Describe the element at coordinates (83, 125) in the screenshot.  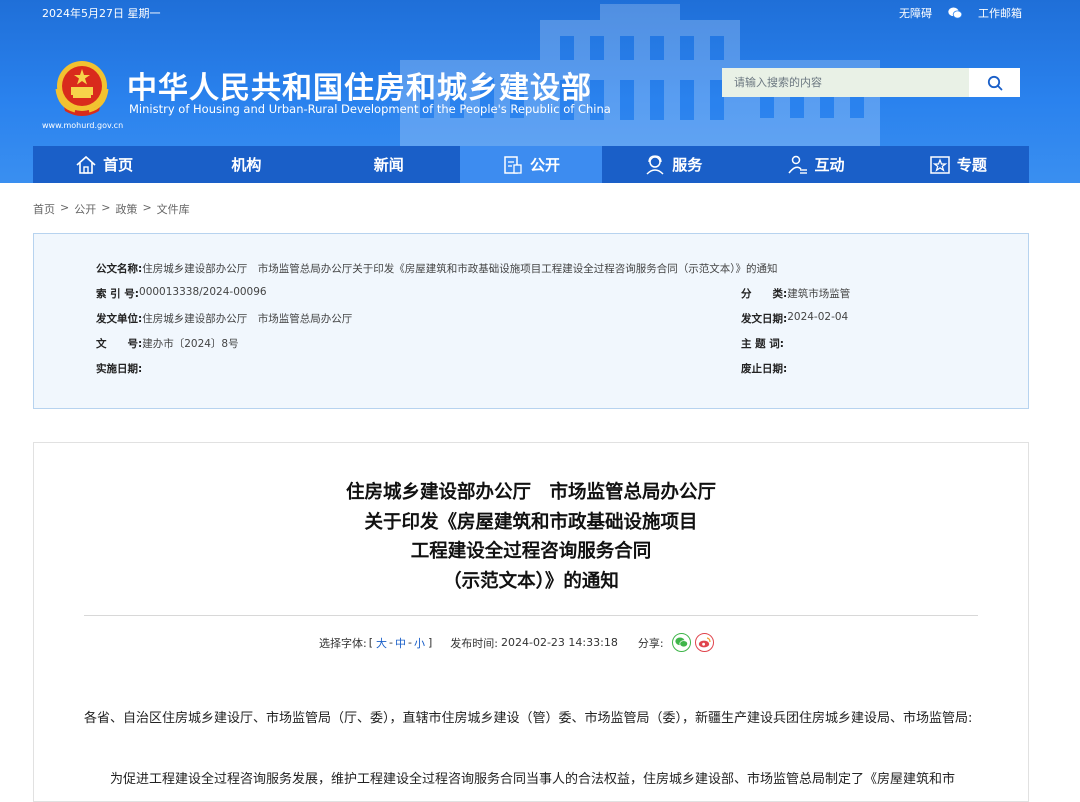
I see `site-url: www.mohurd.gov.cn` at that location.